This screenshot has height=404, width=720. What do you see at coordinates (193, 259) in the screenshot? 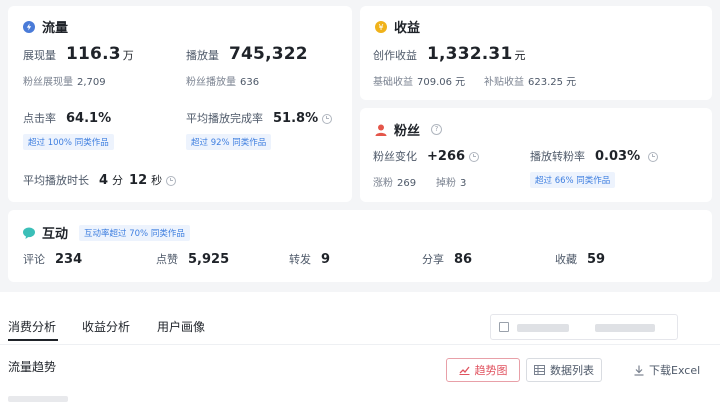
I see `interaction-item-likes: 点赞 5,925` at bounding box center [193, 259].